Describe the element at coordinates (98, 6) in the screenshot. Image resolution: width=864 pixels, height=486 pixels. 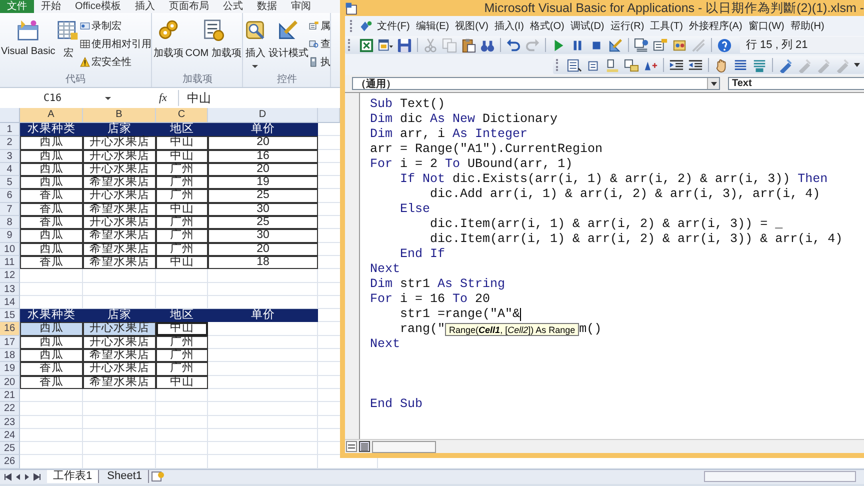
I see `ribbon-tab: Office模板` at that location.